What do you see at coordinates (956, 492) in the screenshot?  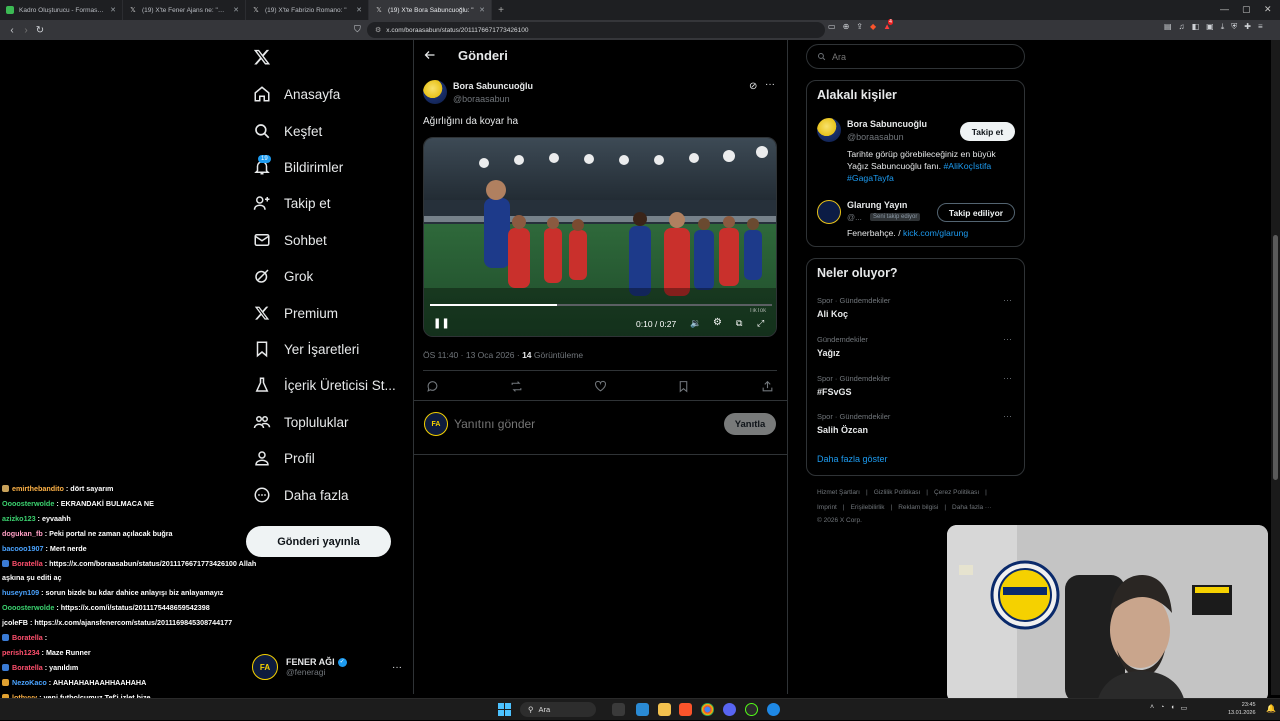 I see `footer-link: Çerez Politikası` at bounding box center [956, 492].